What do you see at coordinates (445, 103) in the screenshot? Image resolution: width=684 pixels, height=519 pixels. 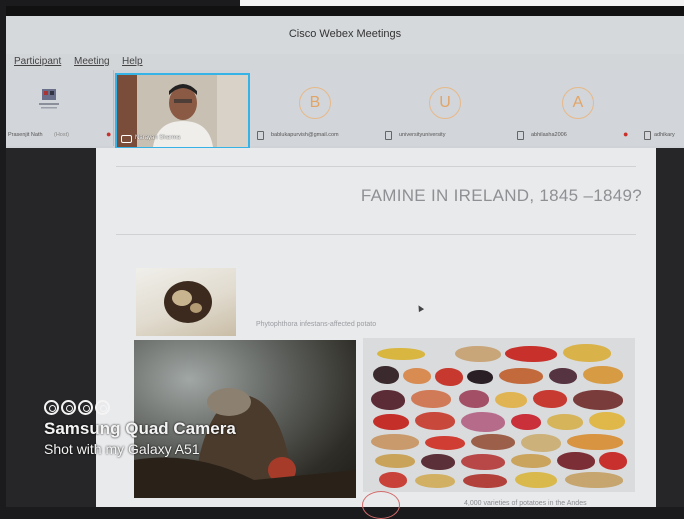 I see `avatar: U` at bounding box center [445, 103].